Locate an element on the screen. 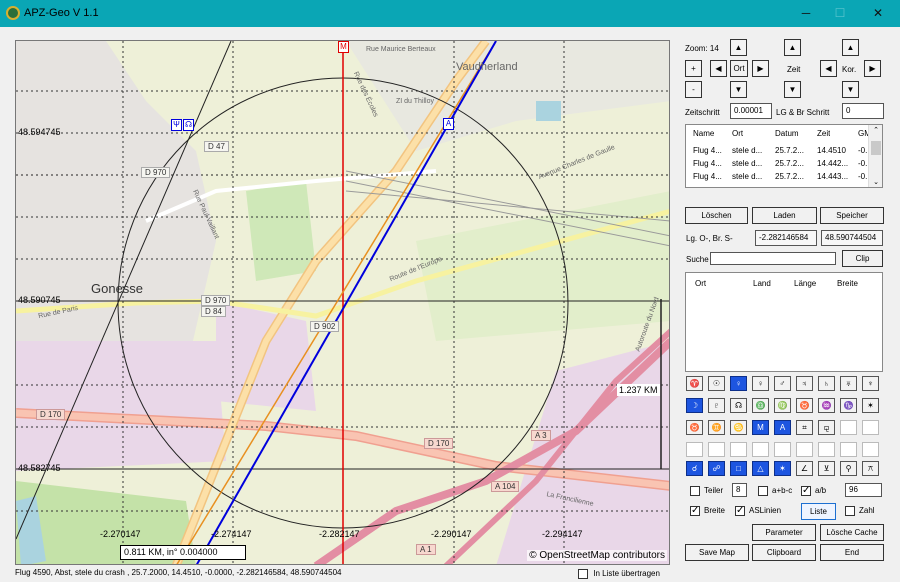 Image resolution: width=900 pixels, height=582 pixels. maximize-button: ☐ is located at coordinates (840, 13).